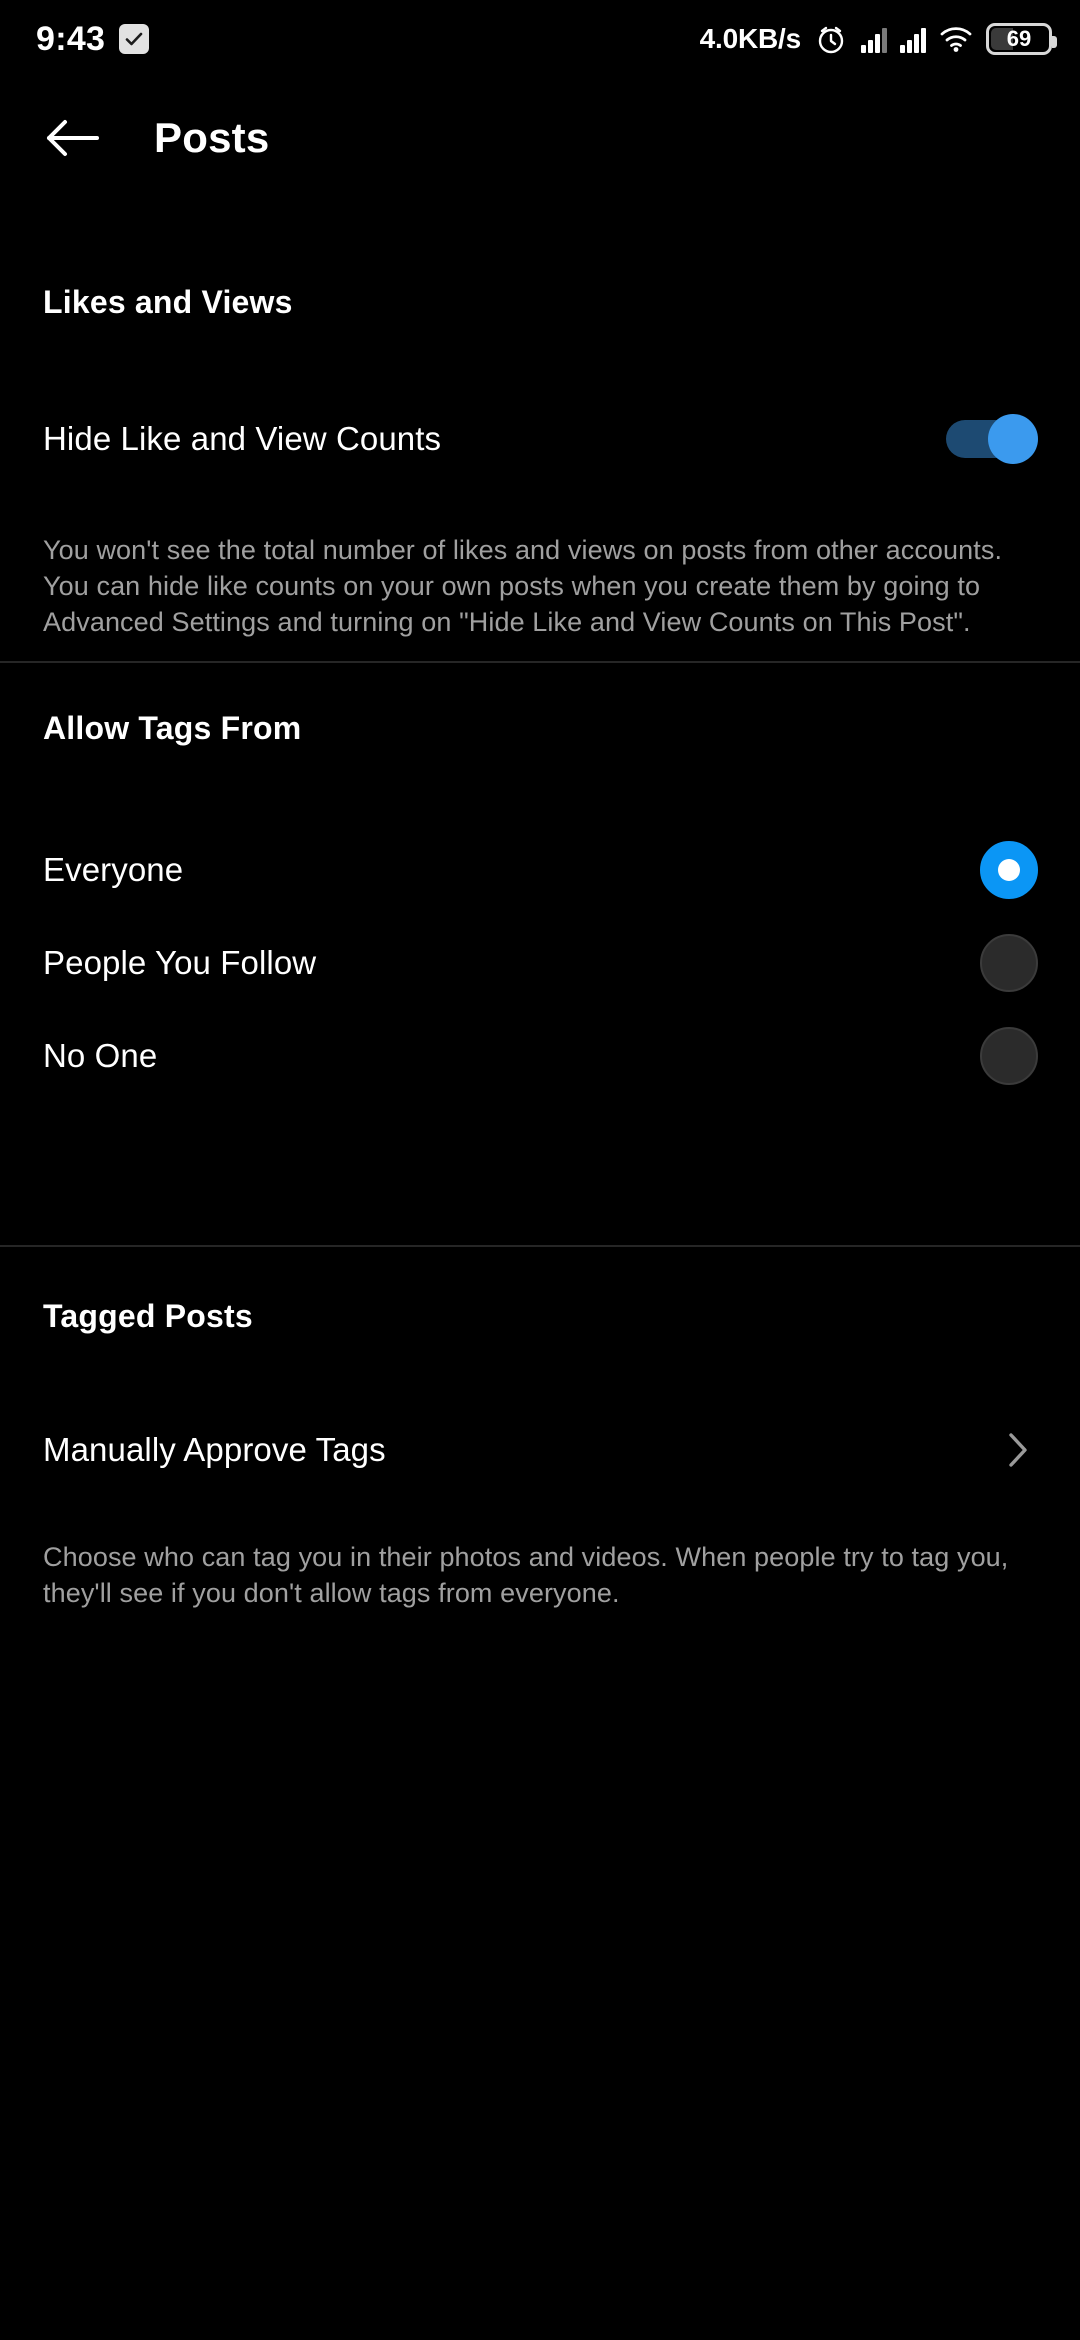  What do you see at coordinates (1019, 38) in the screenshot?
I see `battery-level-label: 69` at bounding box center [1019, 38].